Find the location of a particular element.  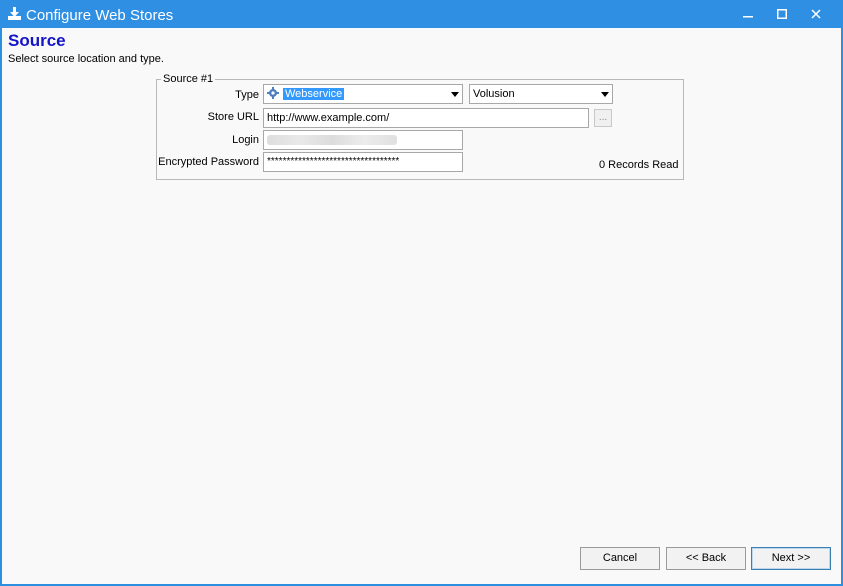

password-value: ********************************** is located at coordinates (333, 161).